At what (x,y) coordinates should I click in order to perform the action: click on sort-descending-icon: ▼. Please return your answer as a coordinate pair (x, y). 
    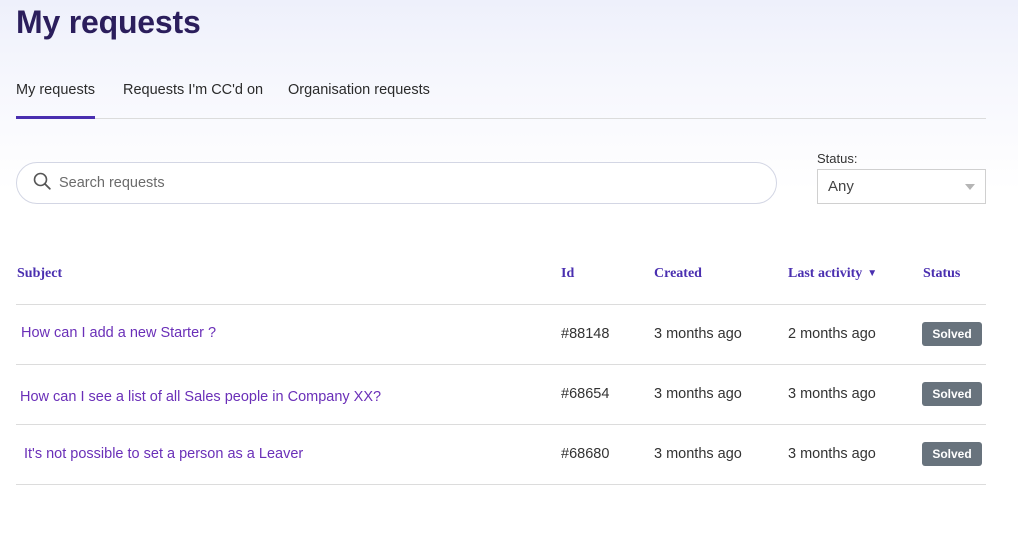
    Looking at the image, I should click on (872, 273).